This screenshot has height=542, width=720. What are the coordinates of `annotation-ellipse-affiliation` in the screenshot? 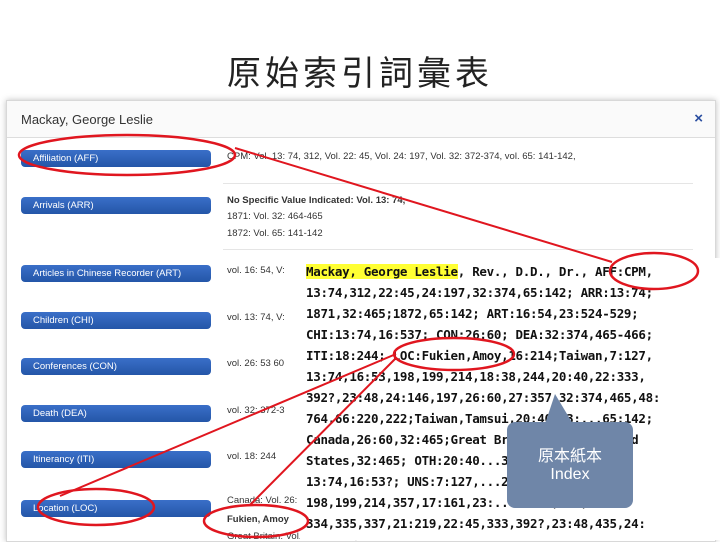 It's located at (127, 155).